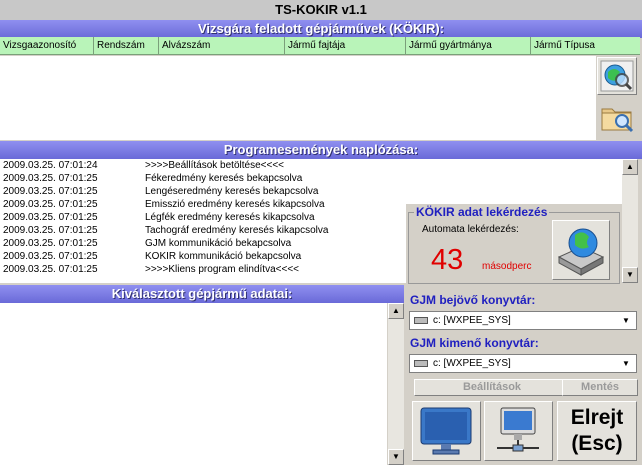  I want to click on column-header-chassis: Alvázszám, so click(222, 46).